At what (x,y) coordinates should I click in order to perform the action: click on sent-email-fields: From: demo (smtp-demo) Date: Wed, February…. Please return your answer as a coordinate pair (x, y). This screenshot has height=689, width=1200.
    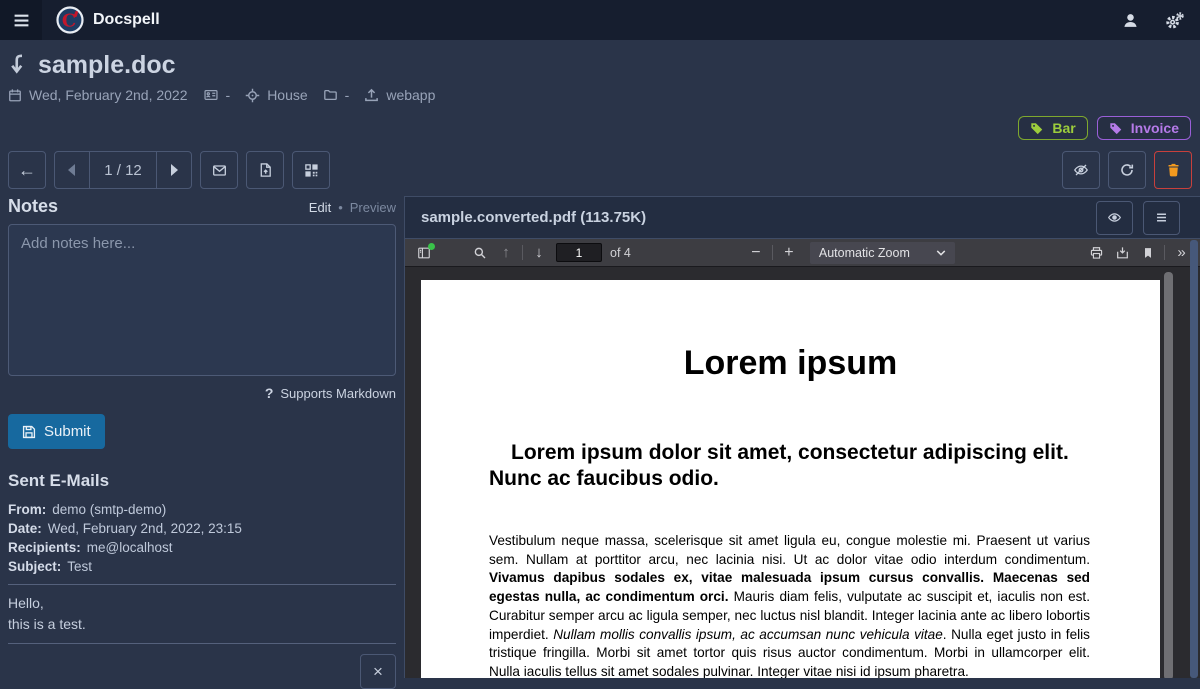
    Looking at the image, I should click on (202, 538).